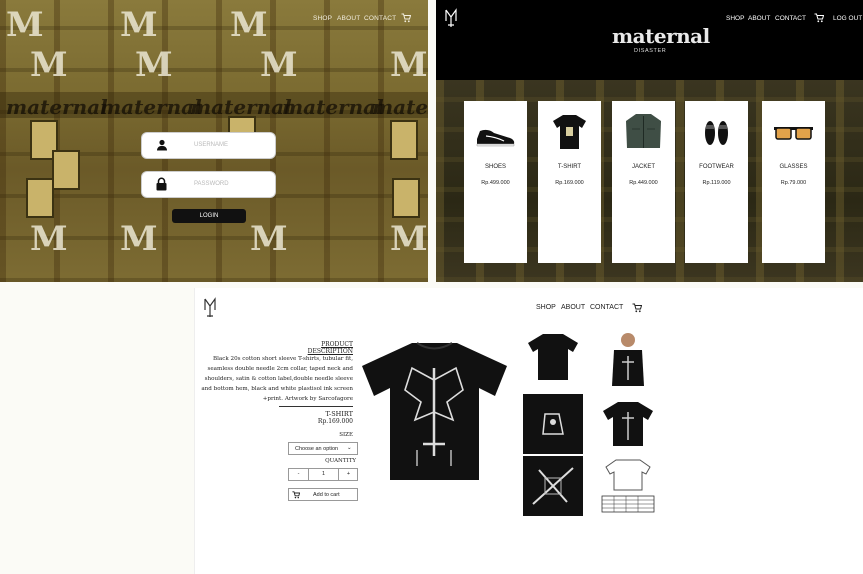 This screenshot has height=574, width=863. I want to click on username-field: USERNAME, so click(208, 145).